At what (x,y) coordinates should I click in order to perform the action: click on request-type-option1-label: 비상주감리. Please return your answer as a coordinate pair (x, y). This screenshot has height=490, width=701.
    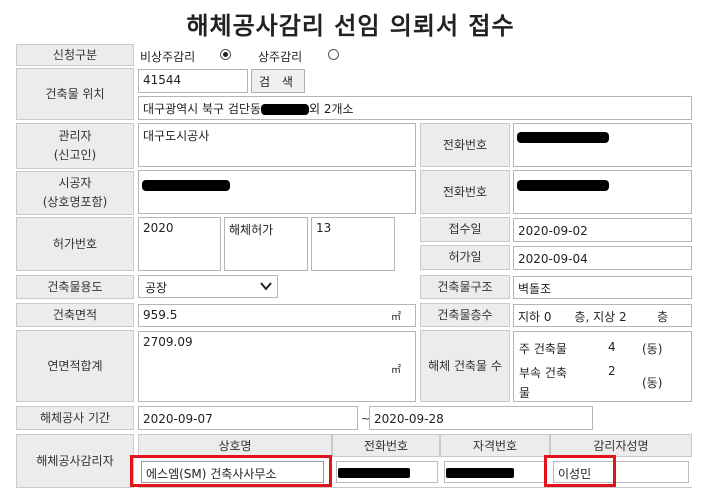
    Looking at the image, I should click on (168, 57).